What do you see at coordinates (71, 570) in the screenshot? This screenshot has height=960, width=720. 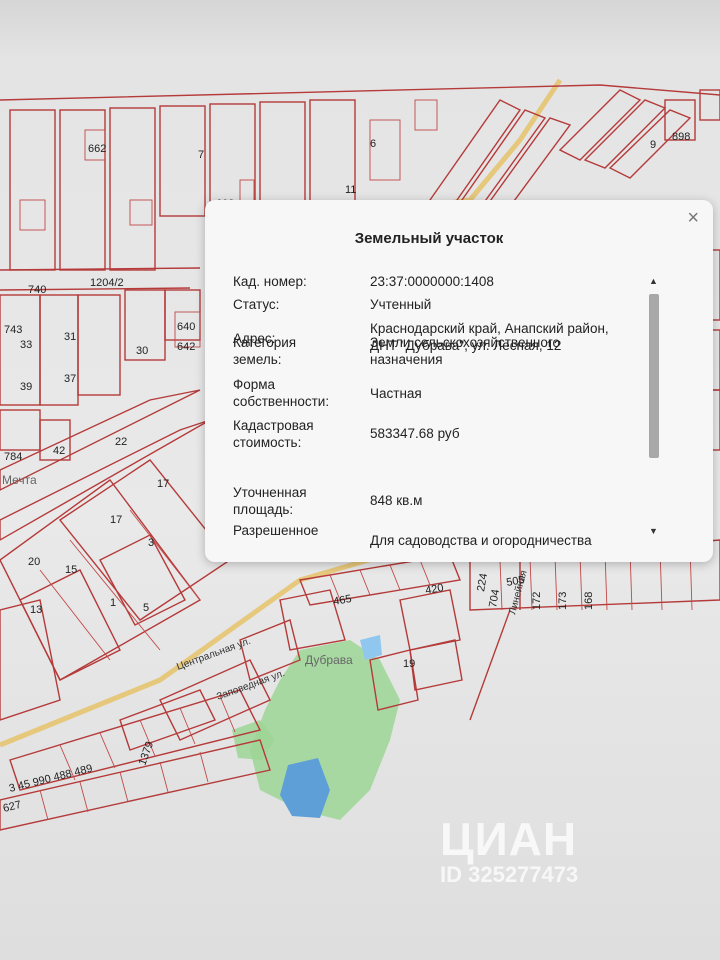 I see `parcel-number: 15` at bounding box center [71, 570].